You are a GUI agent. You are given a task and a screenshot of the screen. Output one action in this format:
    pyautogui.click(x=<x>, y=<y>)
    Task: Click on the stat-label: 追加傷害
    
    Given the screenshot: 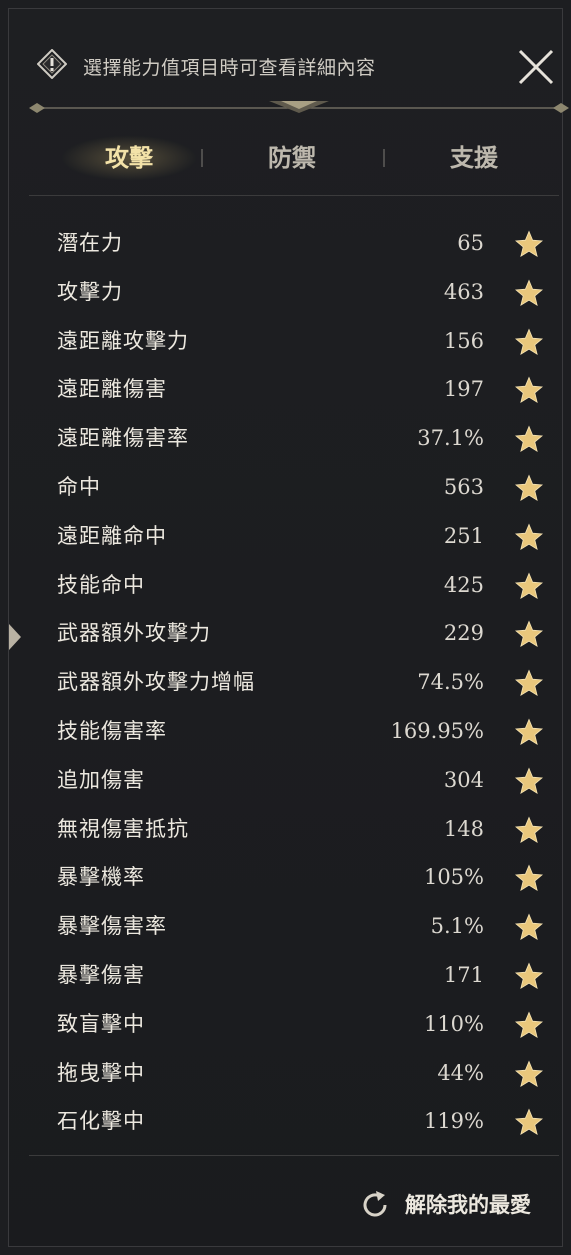 What is the action you would take?
    pyautogui.click(x=101, y=779)
    